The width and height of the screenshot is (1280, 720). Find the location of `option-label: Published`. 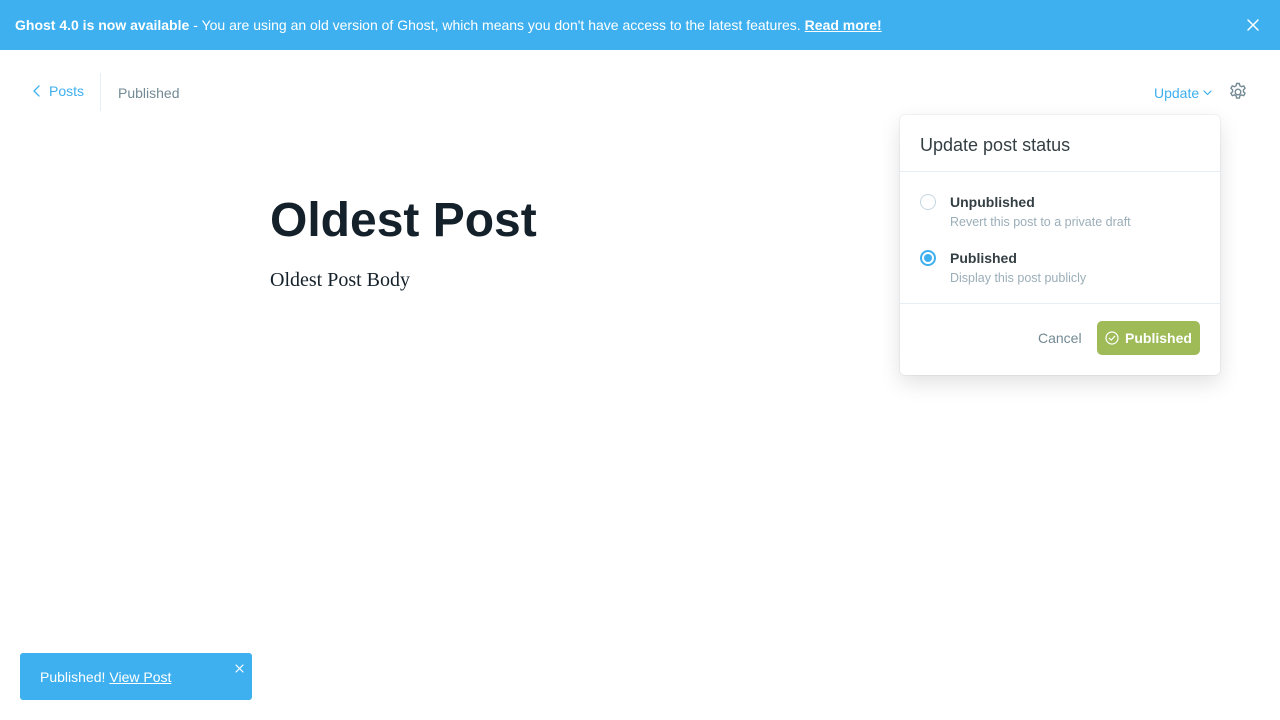

option-label: Published is located at coordinates (983, 258).